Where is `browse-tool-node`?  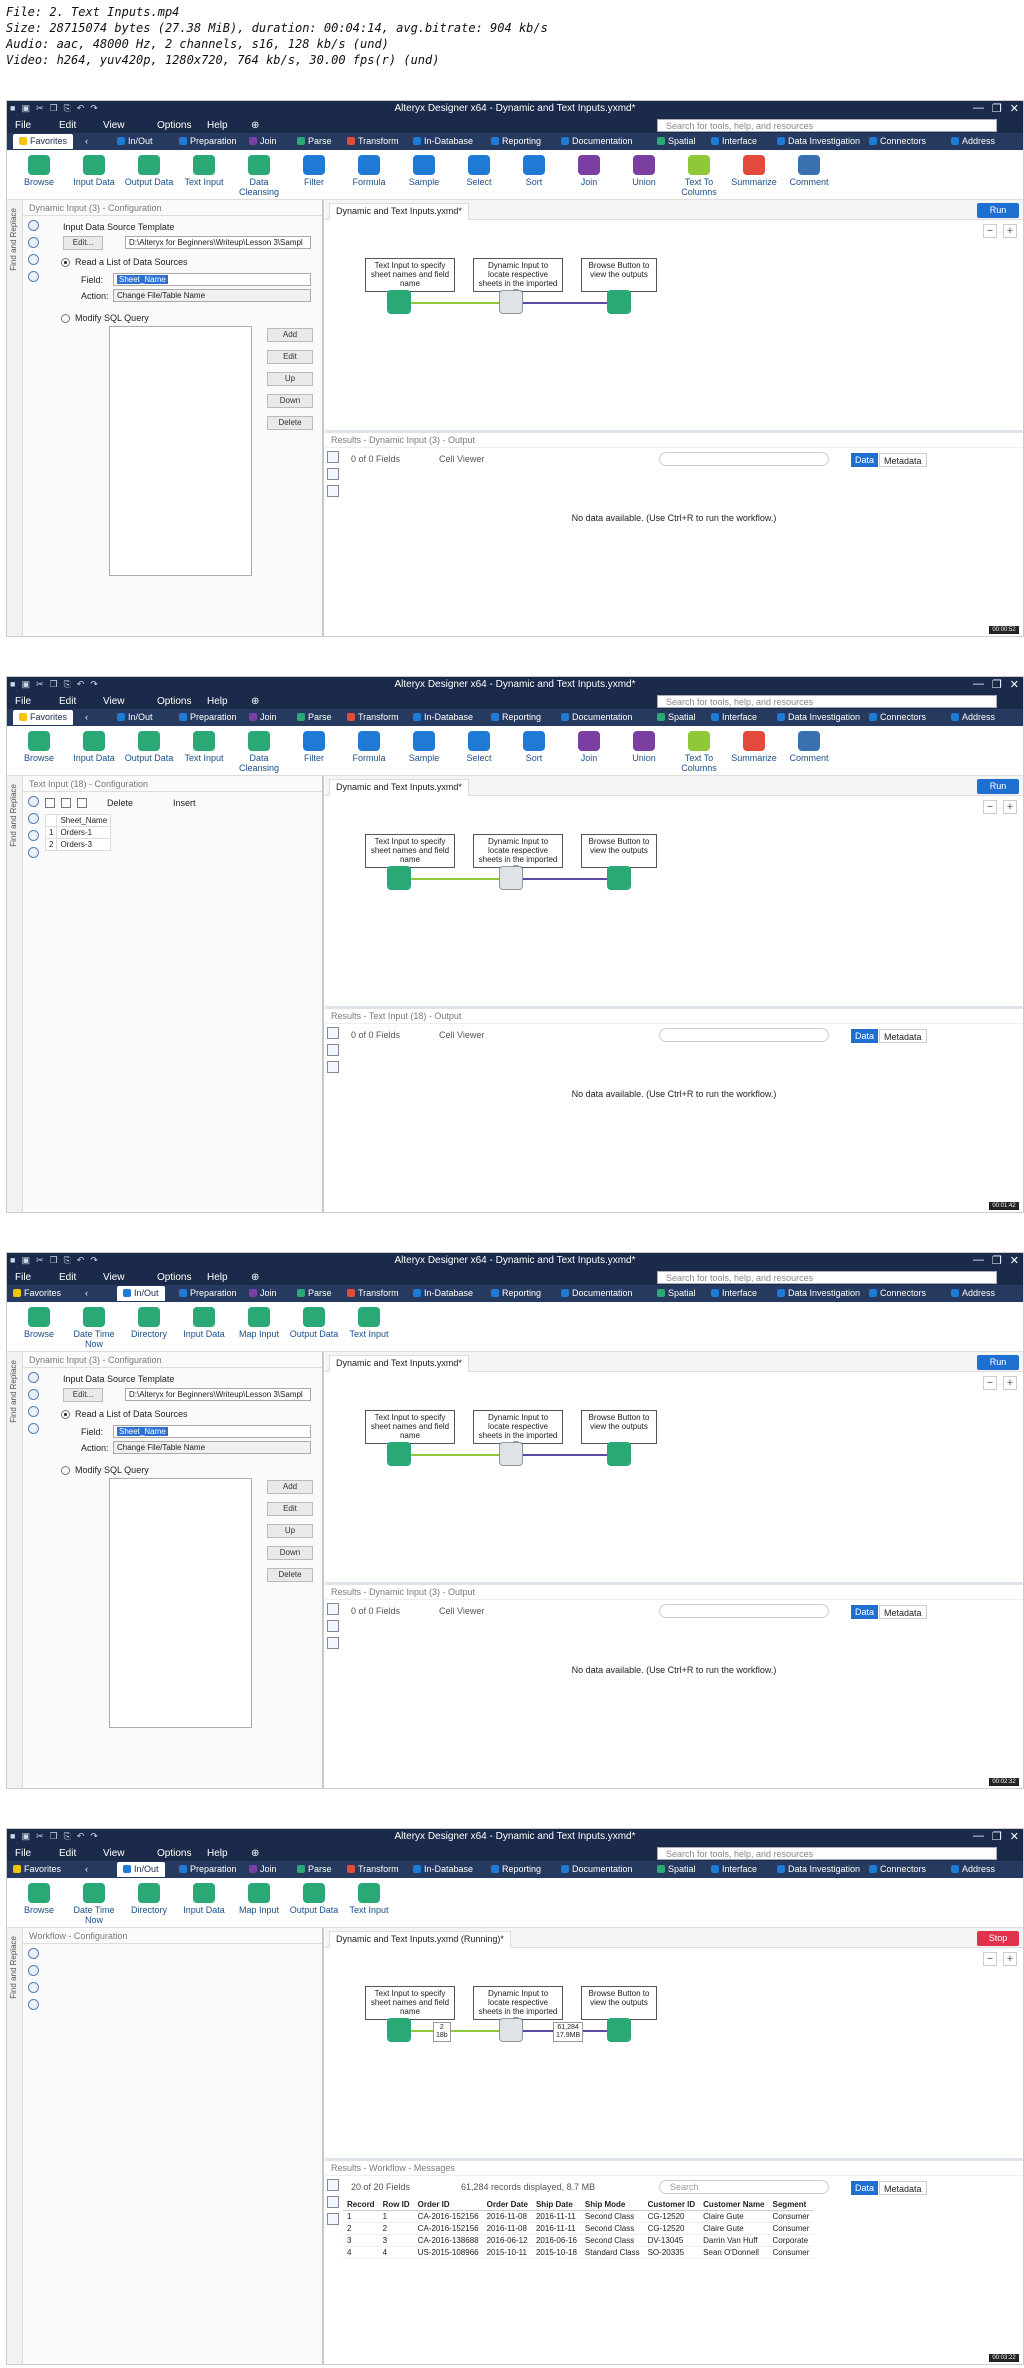 browse-tool-node is located at coordinates (619, 1454).